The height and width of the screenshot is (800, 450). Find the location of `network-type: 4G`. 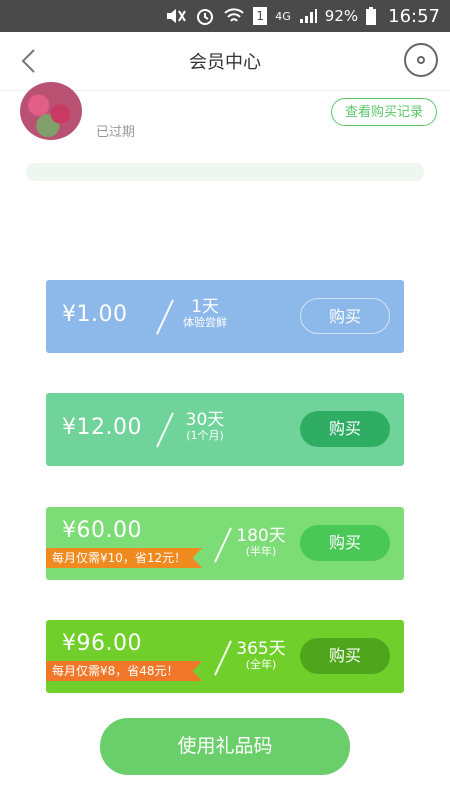

network-type: 4G is located at coordinates (283, 16).